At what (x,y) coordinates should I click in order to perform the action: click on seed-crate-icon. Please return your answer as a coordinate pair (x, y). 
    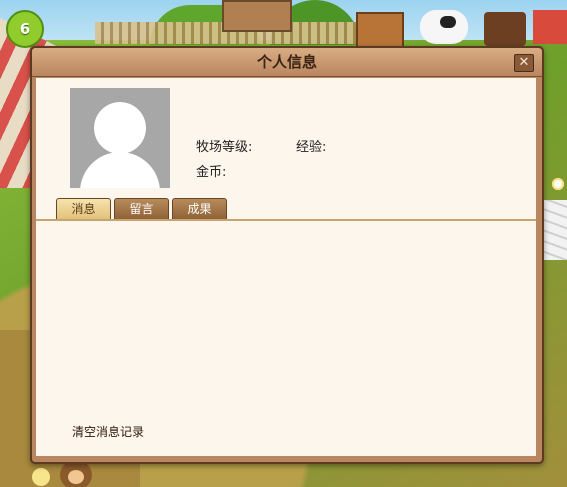
    Looking at the image, I should click on (380, 31).